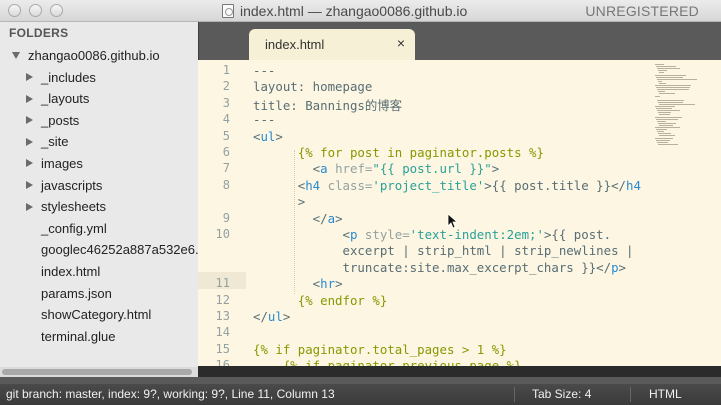 Image resolution: width=721 pixels, height=405 pixels. Describe the element at coordinates (222, 348) in the screenshot. I see `line-number: 15` at that location.